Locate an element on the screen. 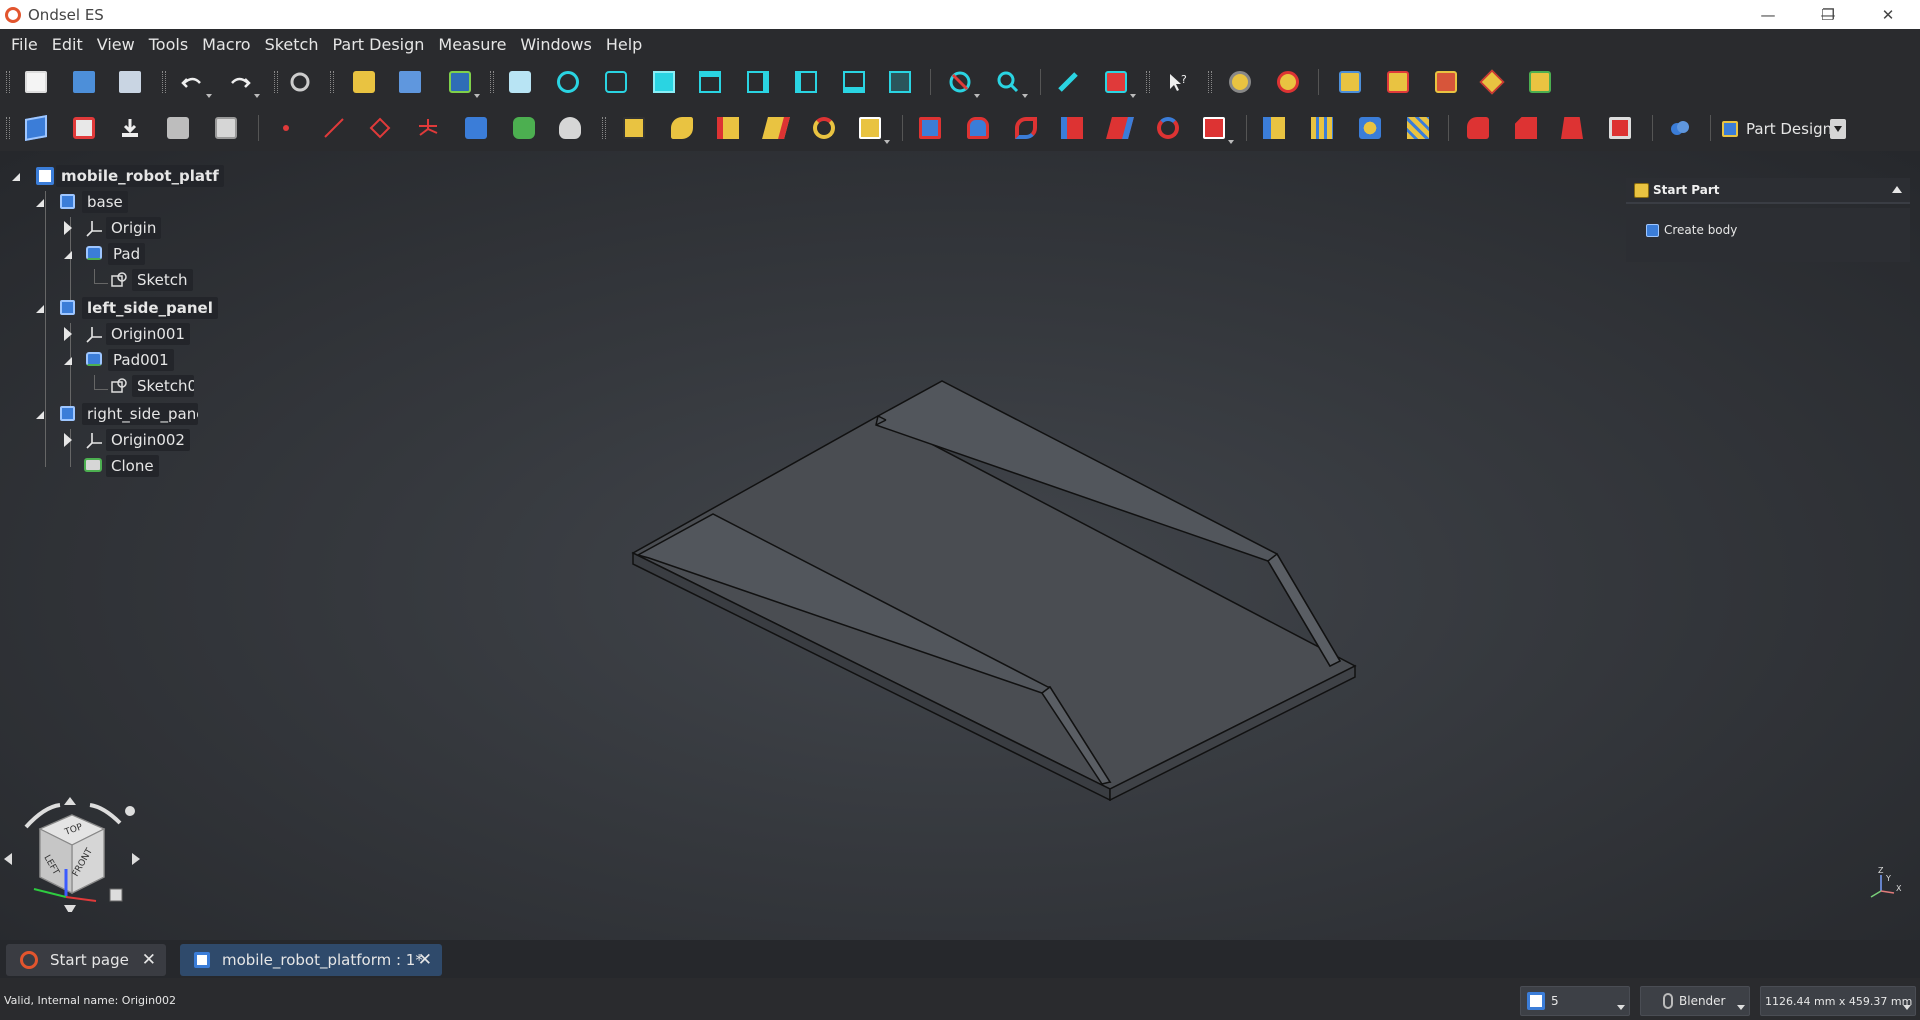 This screenshot has width=1920, height=1020. menu-file: File is located at coordinates (24, 44).